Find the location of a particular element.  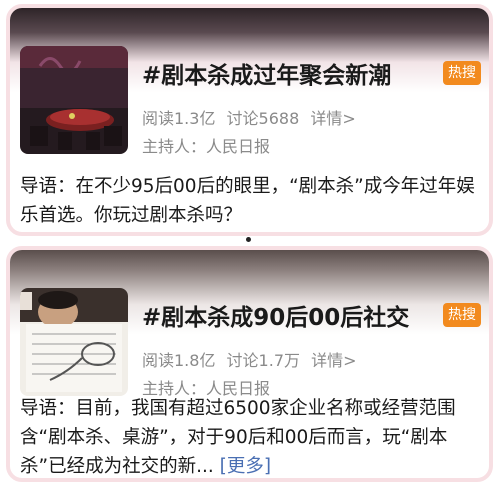

discussion-count: 讨论5688 is located at coordinates (263, 118).